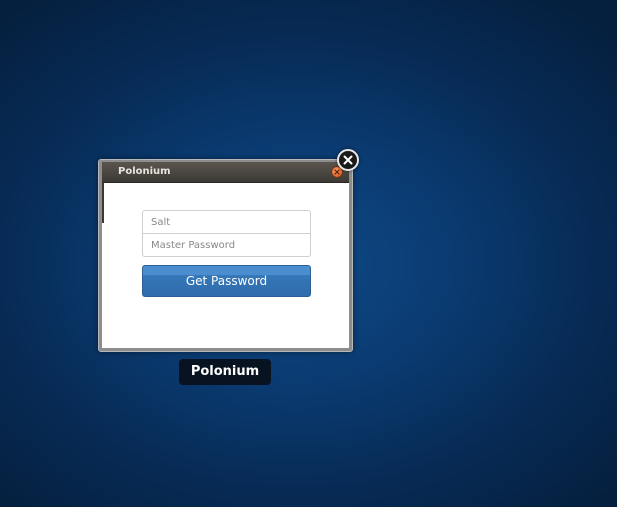  I want to click on window-edge, so click(103, 203).